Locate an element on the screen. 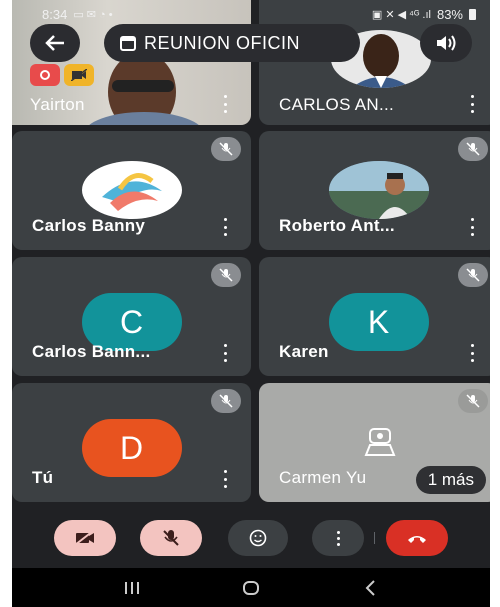 This screenshot has height=607, width=500. chevron-left-icon is located at coordinates (370, 587).